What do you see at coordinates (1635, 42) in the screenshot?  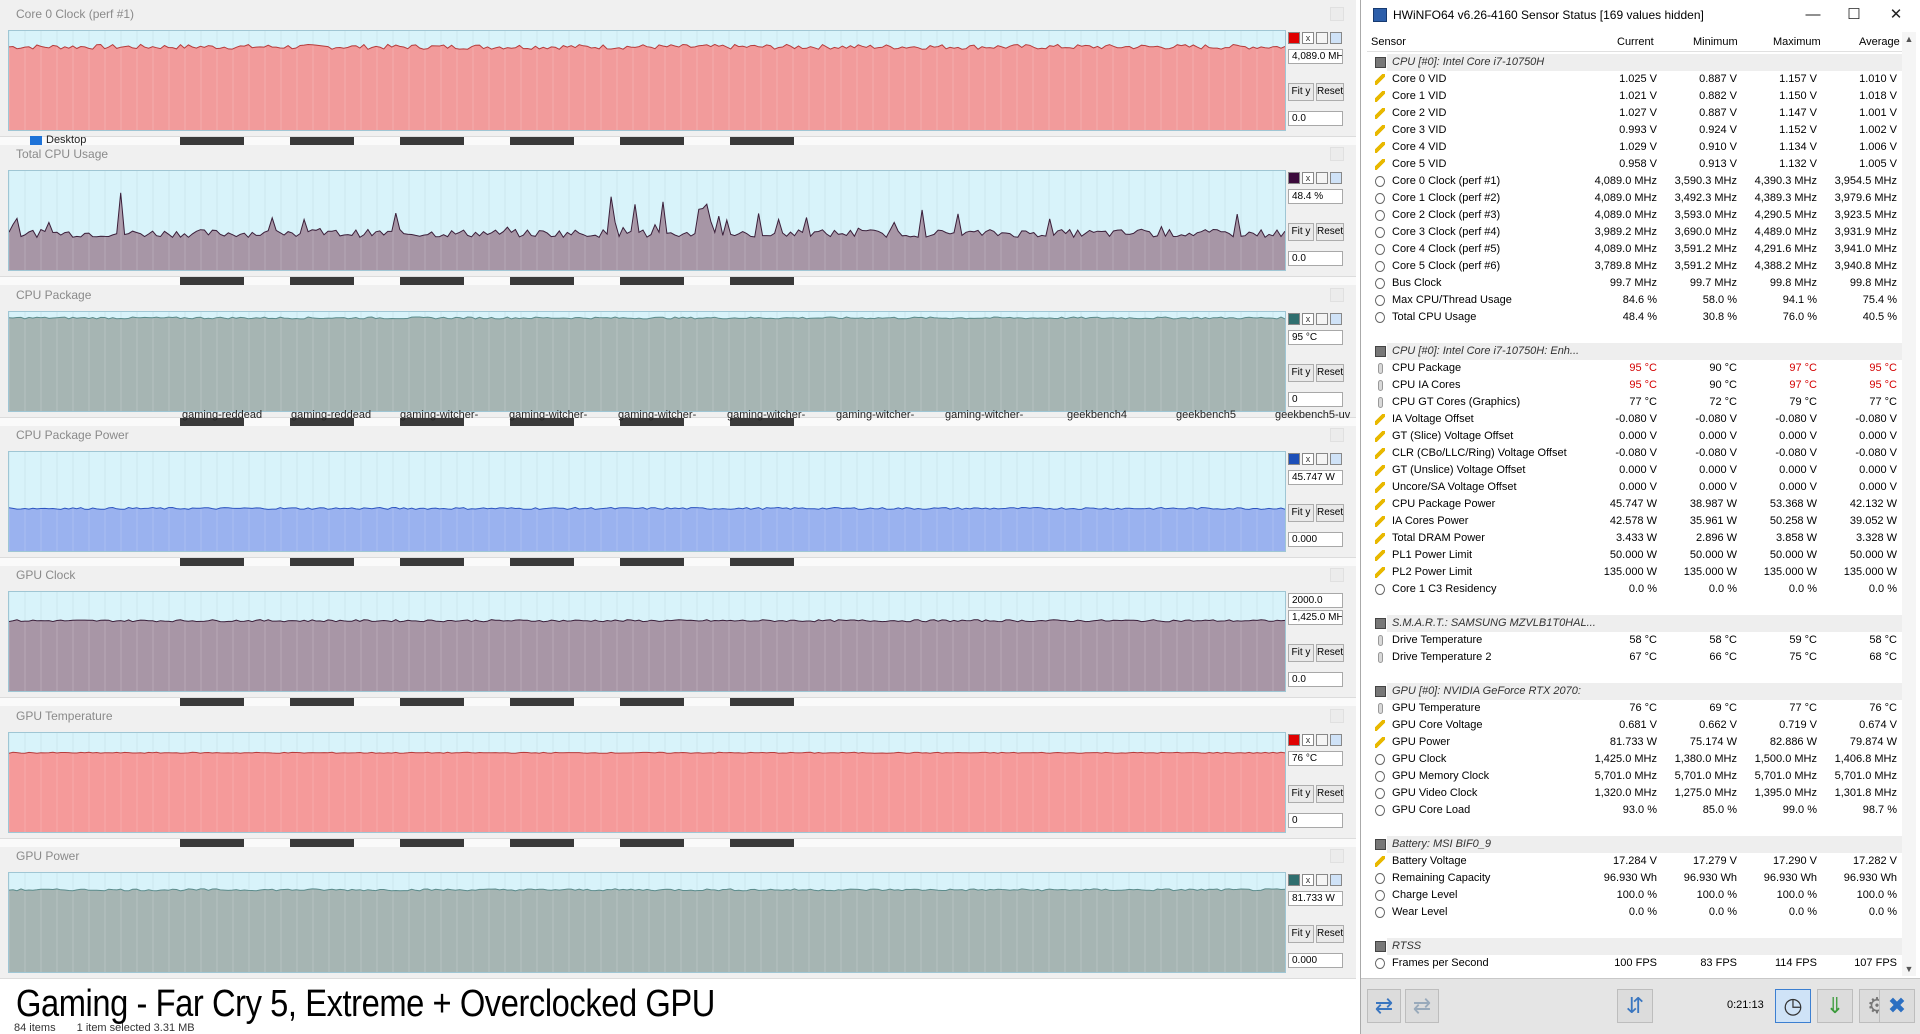 I see `col-current: Current` at bounding box center [1635, 42].